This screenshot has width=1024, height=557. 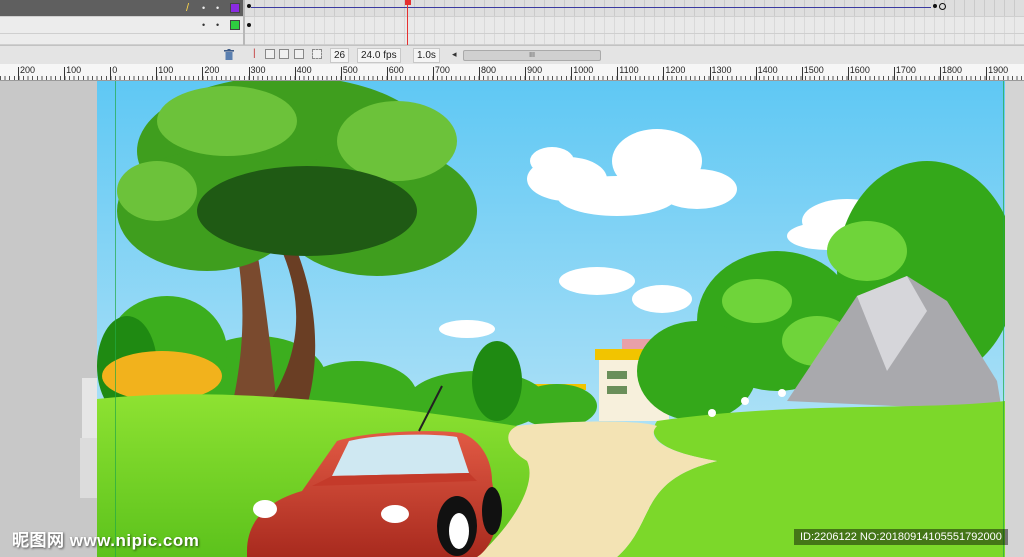 What do you see at coordinates (1003, 319) in the screenshot?
I see `guide-line-right` at bounding box center [1003, 319].